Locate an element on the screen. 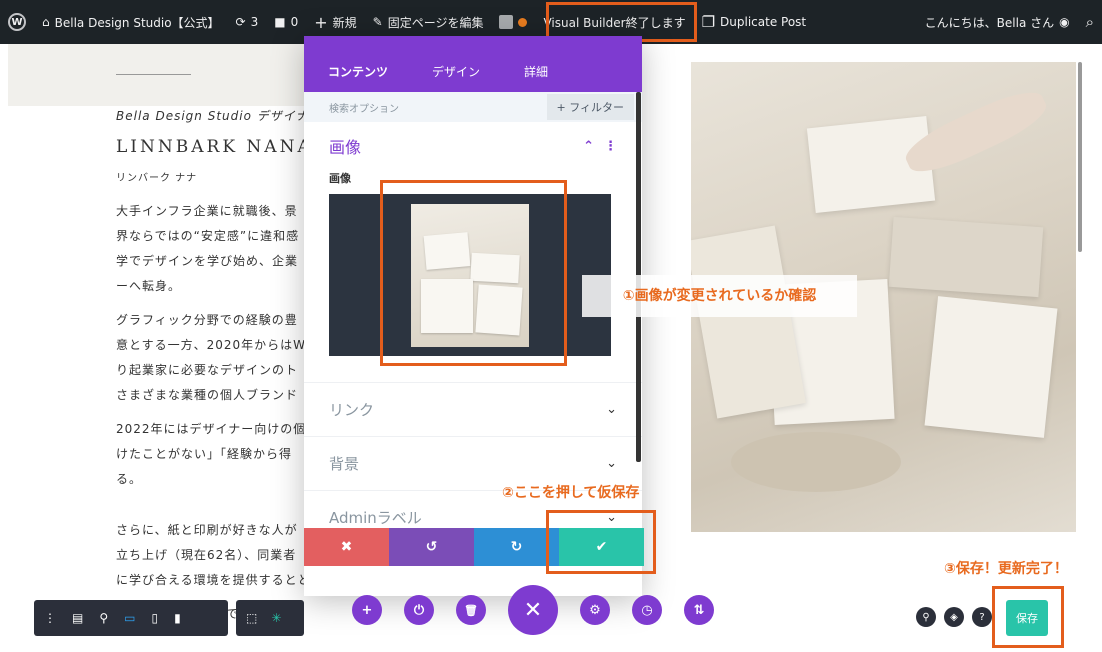 Image resolution: width=1102 pixels, height=652 pixels. menu-icon: ⋮ is located at coordinates (50, 618).